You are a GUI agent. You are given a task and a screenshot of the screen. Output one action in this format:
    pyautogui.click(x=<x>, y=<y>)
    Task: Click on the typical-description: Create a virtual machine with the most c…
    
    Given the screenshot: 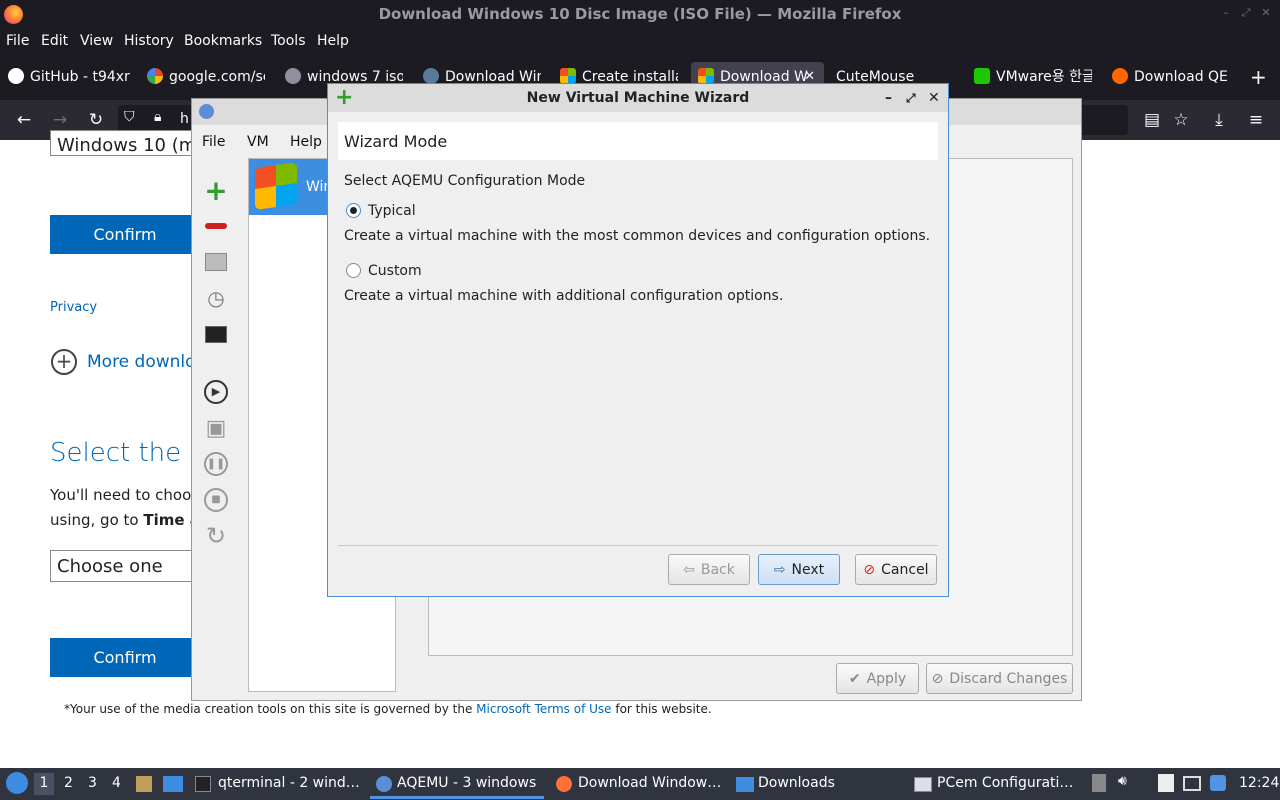 What is the action you would take?
    pyautogui.click(x=637, y=236)
    